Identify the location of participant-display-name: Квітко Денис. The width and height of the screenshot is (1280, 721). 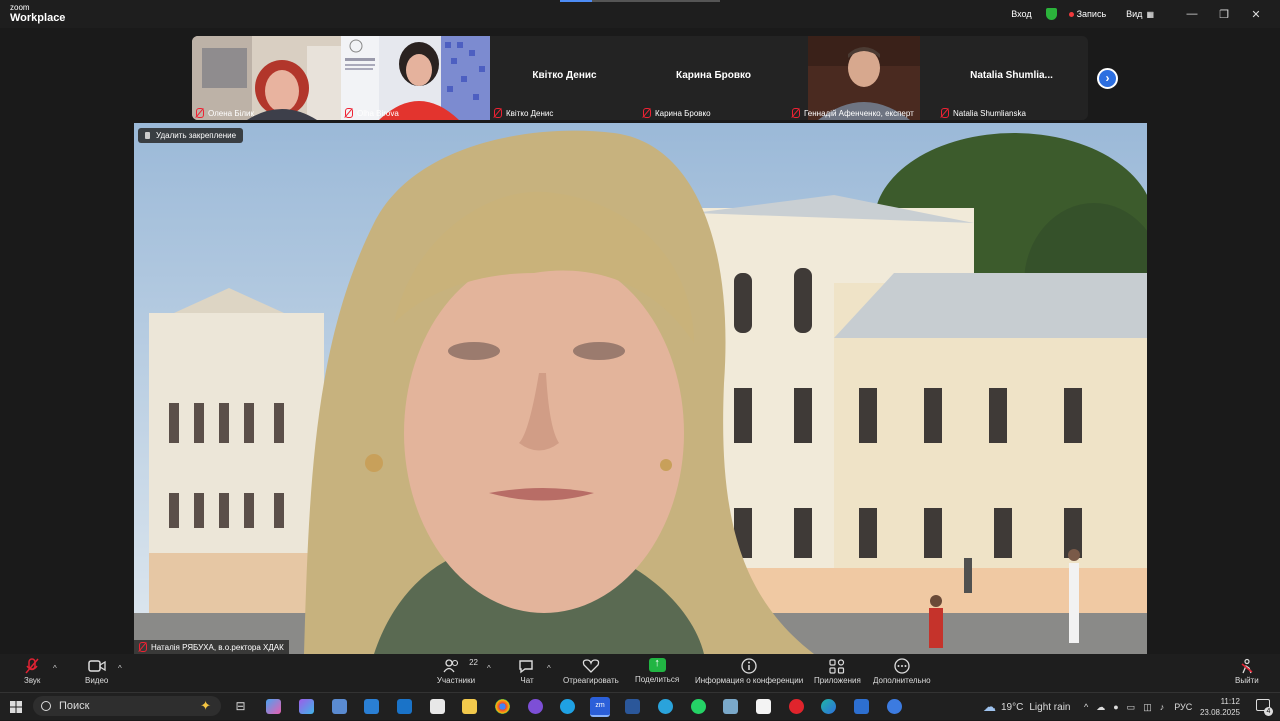
(564, 75).